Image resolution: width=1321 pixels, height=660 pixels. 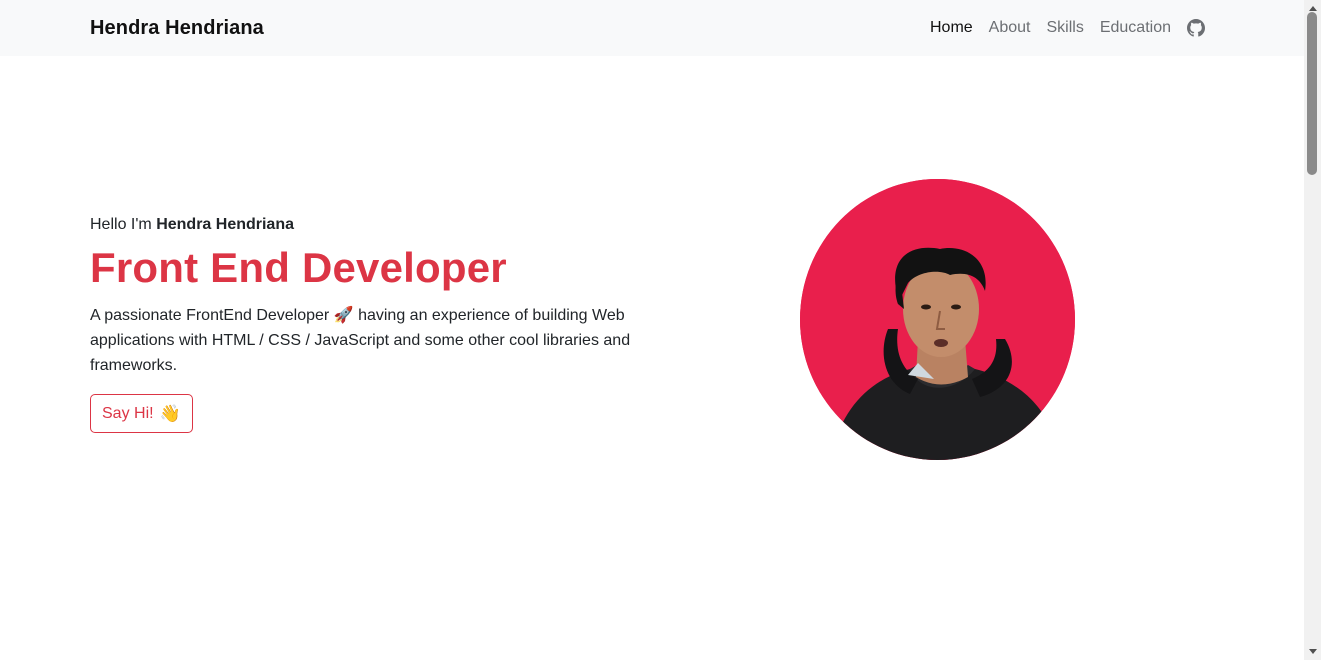 I want to click on waving-hand-icon: 👋, so click(x=170, y=413).